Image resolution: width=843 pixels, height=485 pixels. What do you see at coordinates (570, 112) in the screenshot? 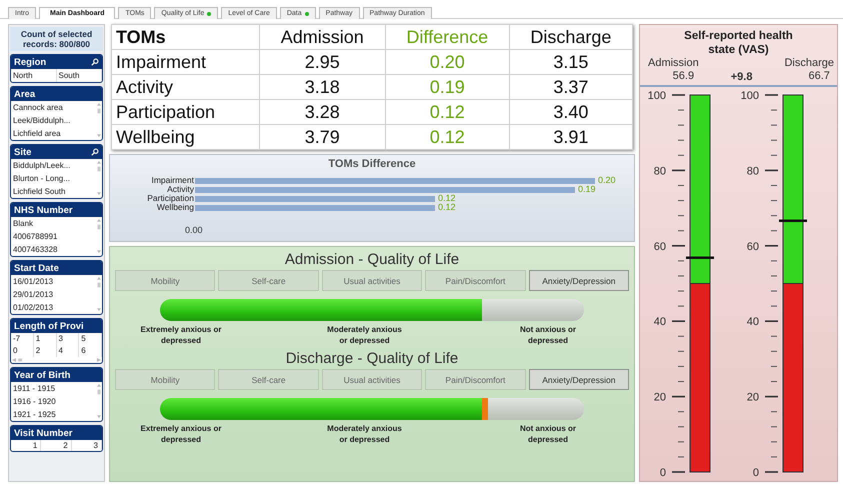
I see `table-cell: 3.40` at bounding box center [570, 112].